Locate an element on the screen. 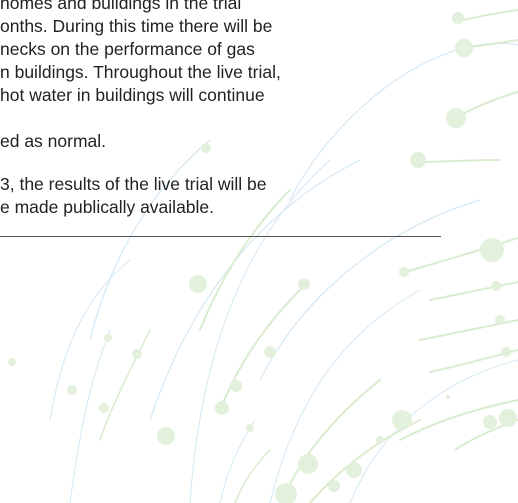 The width and height of the screenshot is (518, 503). paragraph-1-line-4: n buildings. Throughout the live trial, is located at coordinates (140, 72).